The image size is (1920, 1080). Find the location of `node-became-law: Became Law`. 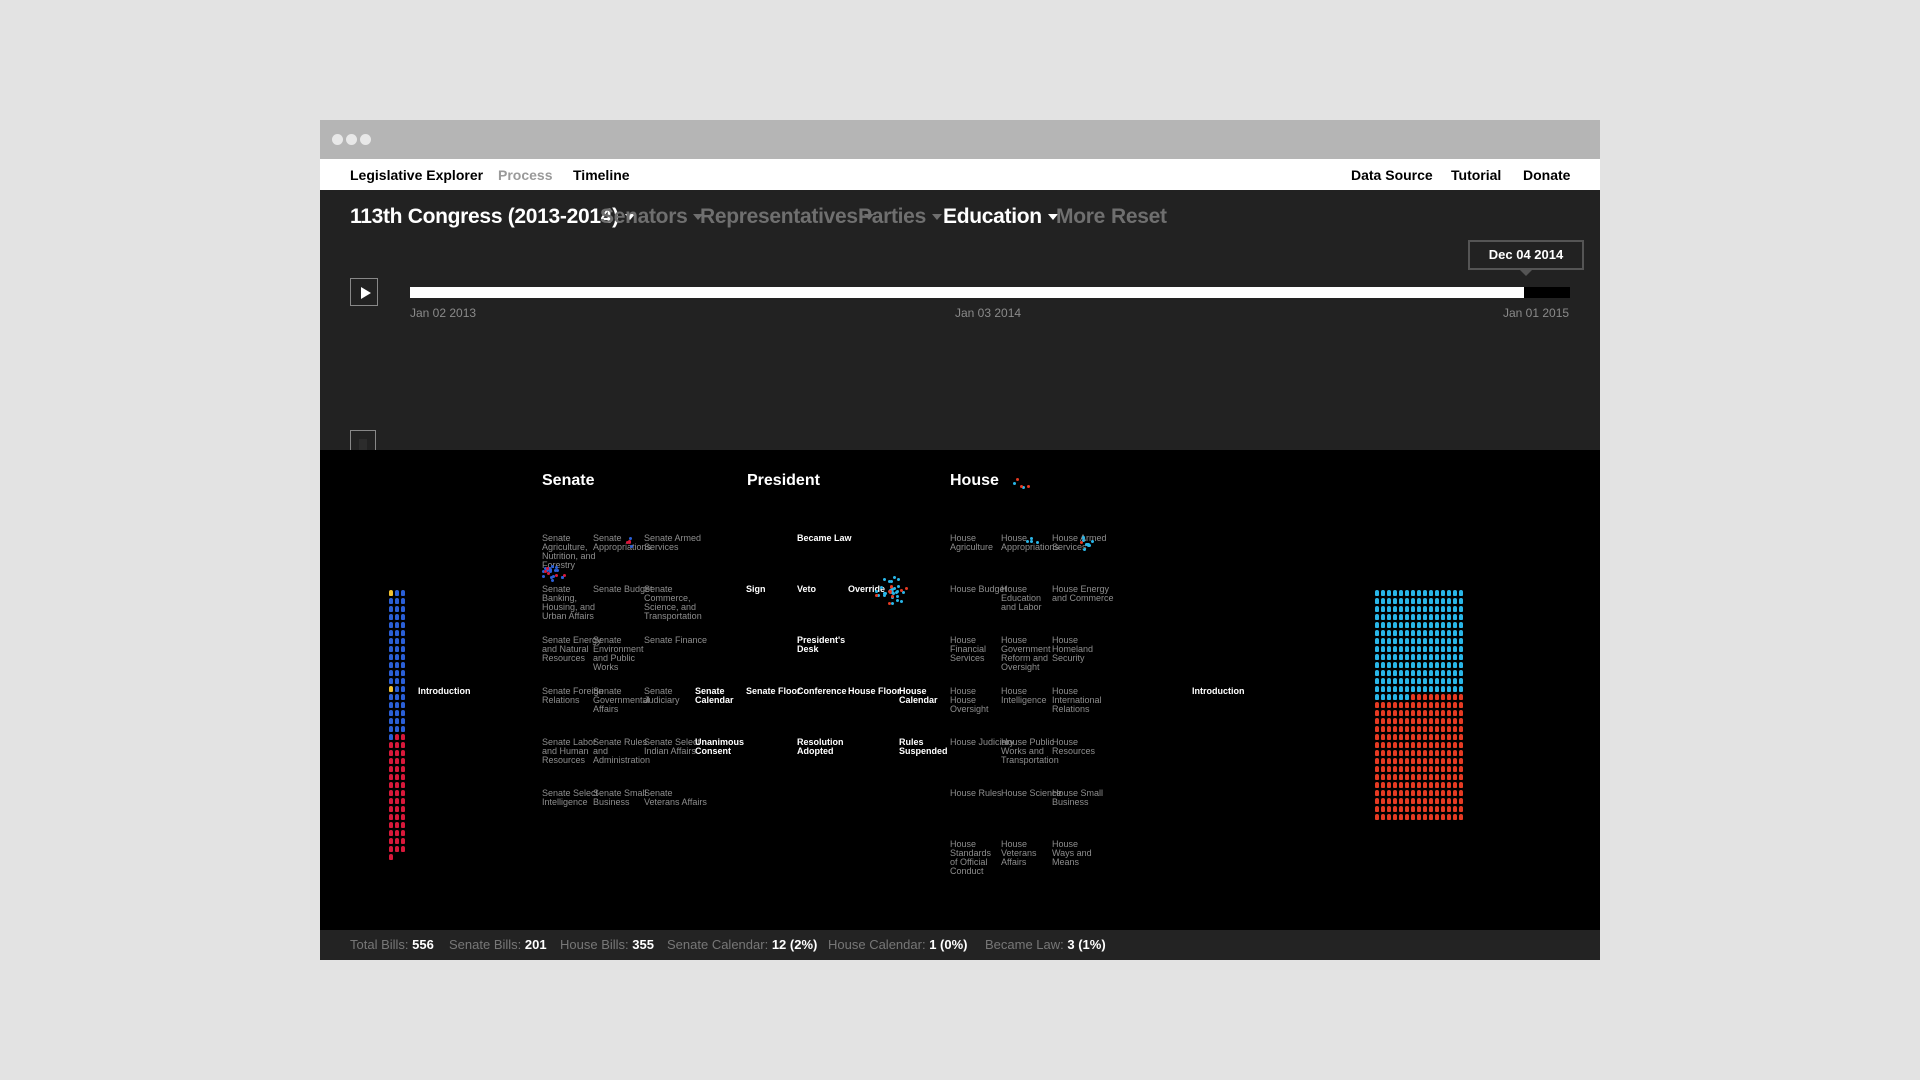

node-became-law: Became Law is located at coordinates (830, 538).